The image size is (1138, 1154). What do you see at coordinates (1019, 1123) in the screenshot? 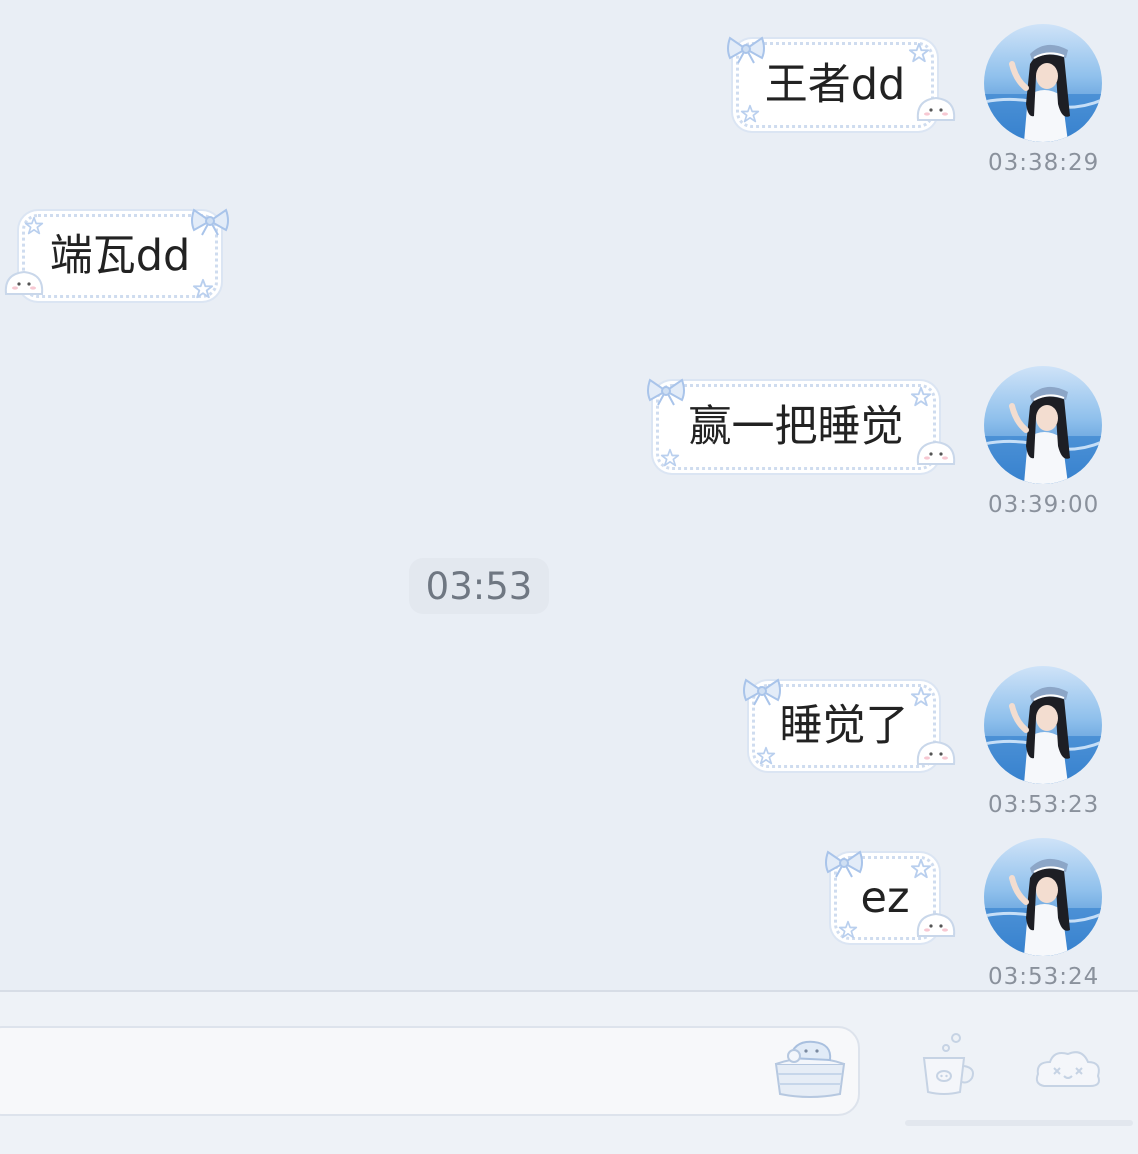
I see `home-indicator` at bounding box center [1019, 1123].